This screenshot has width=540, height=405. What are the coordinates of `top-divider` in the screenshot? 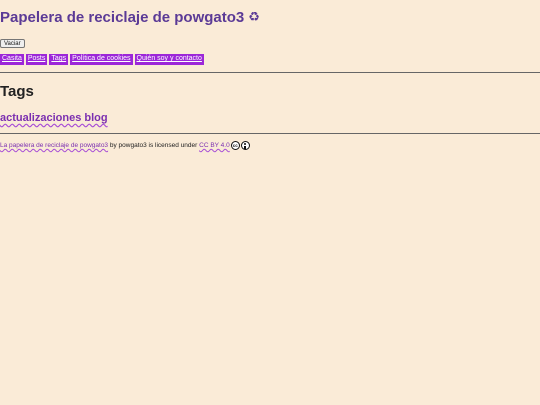 It's located at (270, 72).